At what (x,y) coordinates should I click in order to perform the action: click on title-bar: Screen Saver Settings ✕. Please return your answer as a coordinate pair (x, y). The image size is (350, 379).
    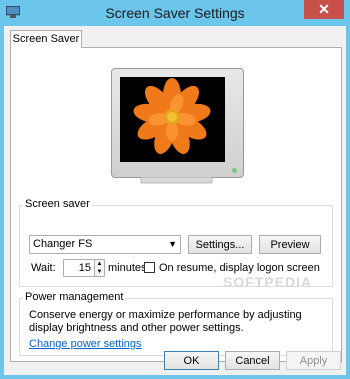
    Looking at the image, I should click on (175, 13).